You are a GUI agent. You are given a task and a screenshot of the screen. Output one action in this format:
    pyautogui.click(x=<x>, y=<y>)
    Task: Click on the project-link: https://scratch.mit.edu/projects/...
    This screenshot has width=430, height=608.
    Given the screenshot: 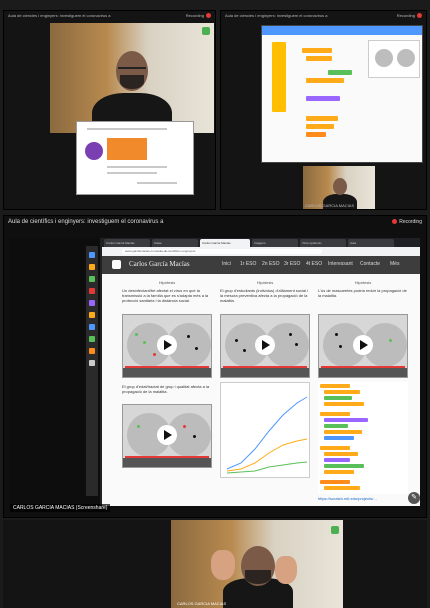 What is the action you would take?
    pyautogui.click(x=363, y=498)
    